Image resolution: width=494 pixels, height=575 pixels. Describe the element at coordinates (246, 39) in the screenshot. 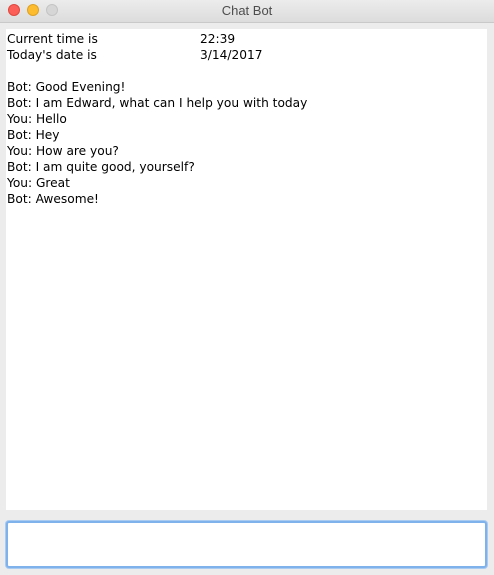

I see `current-time-row: Current time is 22:39` at that location.